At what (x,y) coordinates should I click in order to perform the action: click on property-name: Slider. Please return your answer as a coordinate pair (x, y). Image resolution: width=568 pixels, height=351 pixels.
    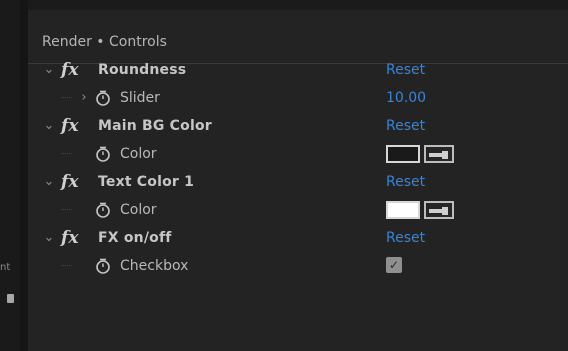
    Looking at the image, I should click on (140, 98).